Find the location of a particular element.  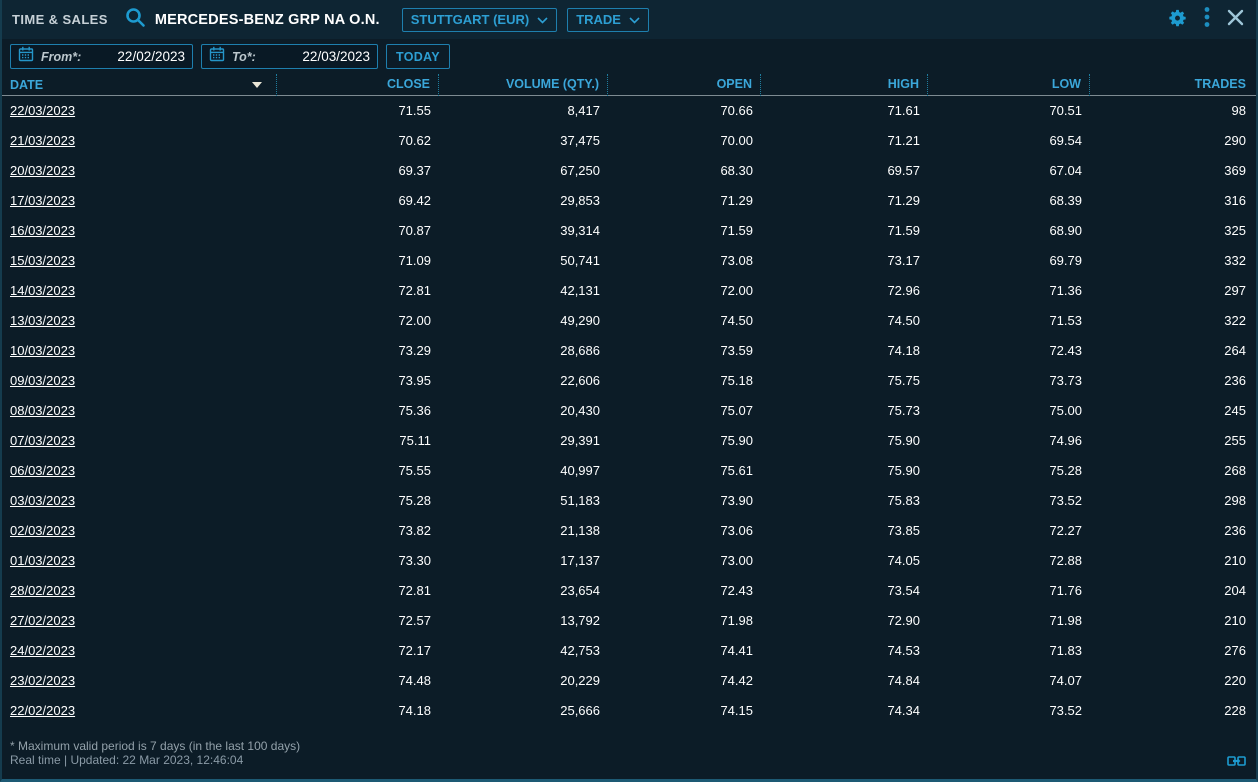

low-cell: 75.00 is located at coordinates (1065, 410).